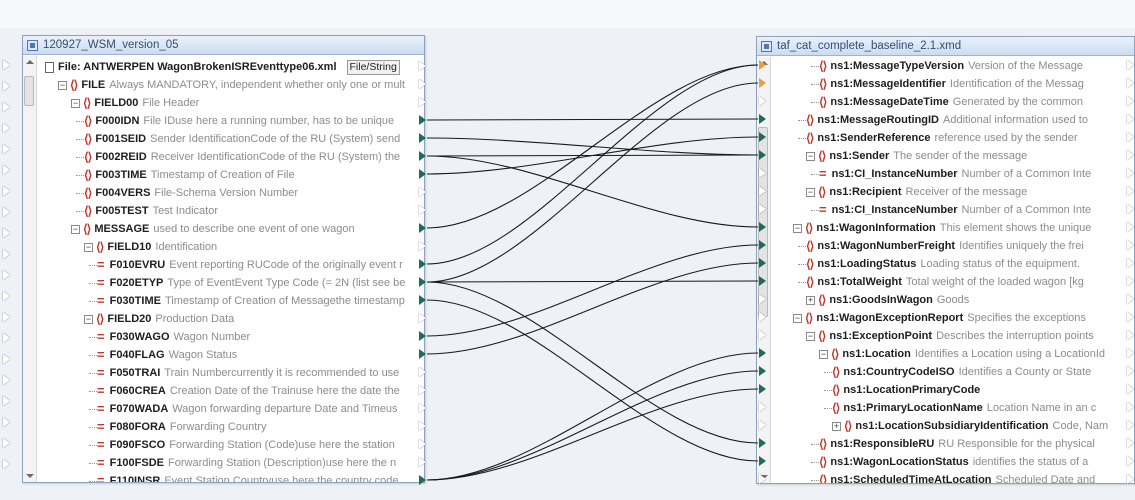 This screenshot has height=500, width=1135. I want to click on target-tree-row: ⟨⟩ ns1:LocationPrimaryCode, so click(977, 390).